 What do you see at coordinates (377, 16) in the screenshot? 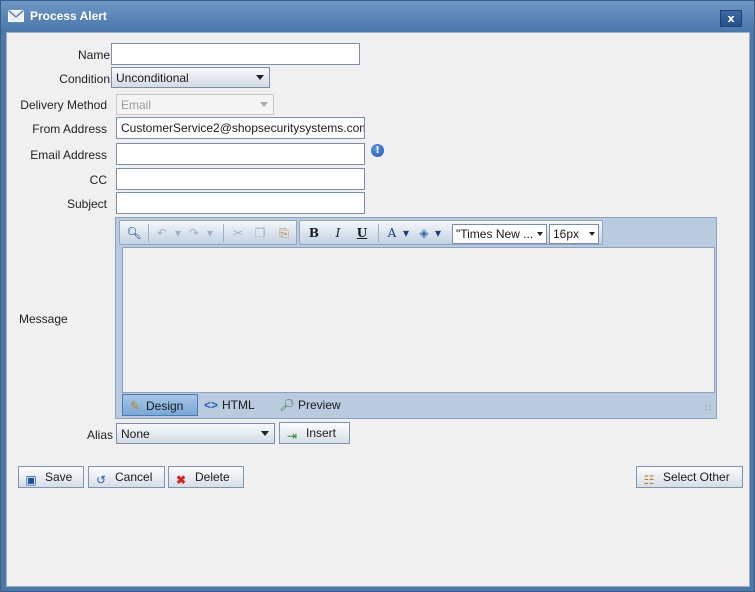
I see `title-bar: Process Alert x` at bounding box center [377, 16].